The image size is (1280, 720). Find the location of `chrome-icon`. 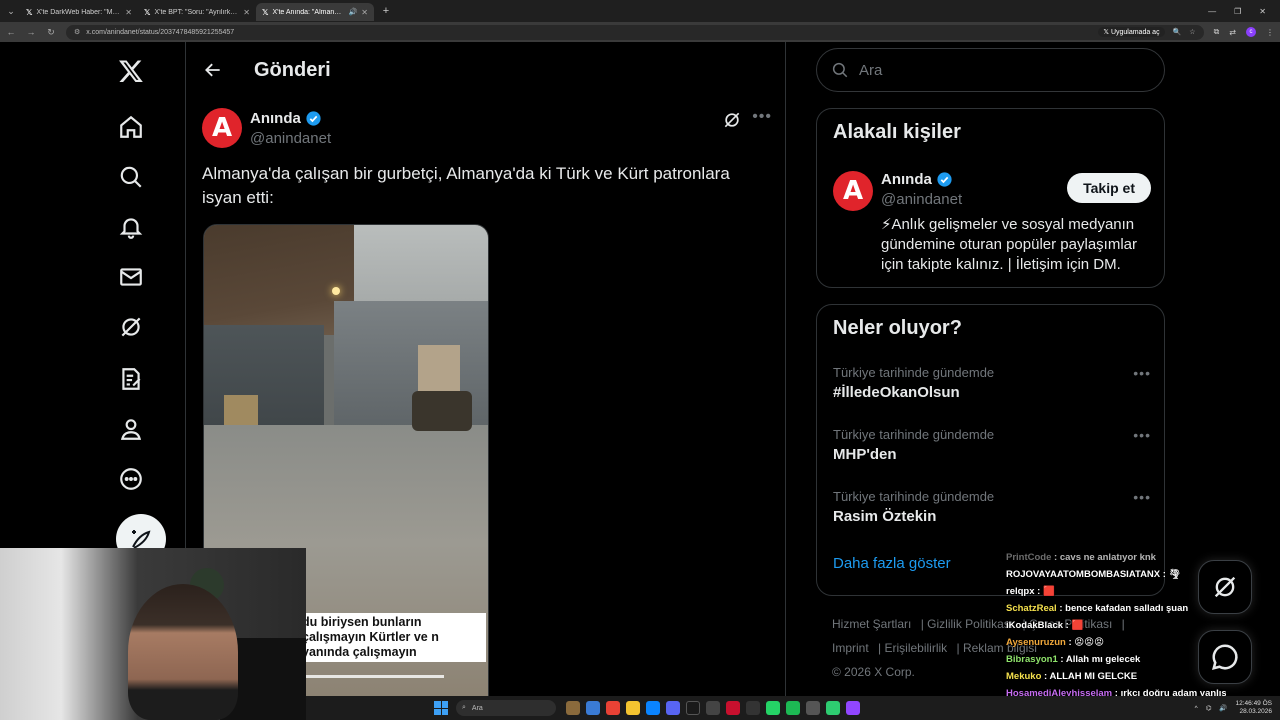

chrome-icon is located at coordinates (613, 708).